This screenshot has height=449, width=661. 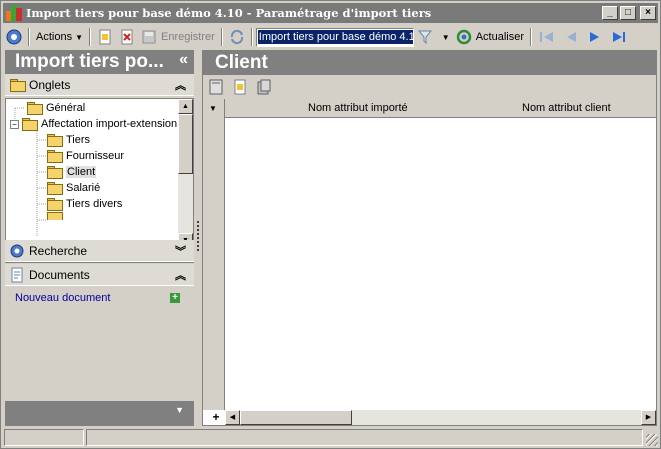 I want to click on tree-item-salarie: Salarié, so click(x=73, y=188).